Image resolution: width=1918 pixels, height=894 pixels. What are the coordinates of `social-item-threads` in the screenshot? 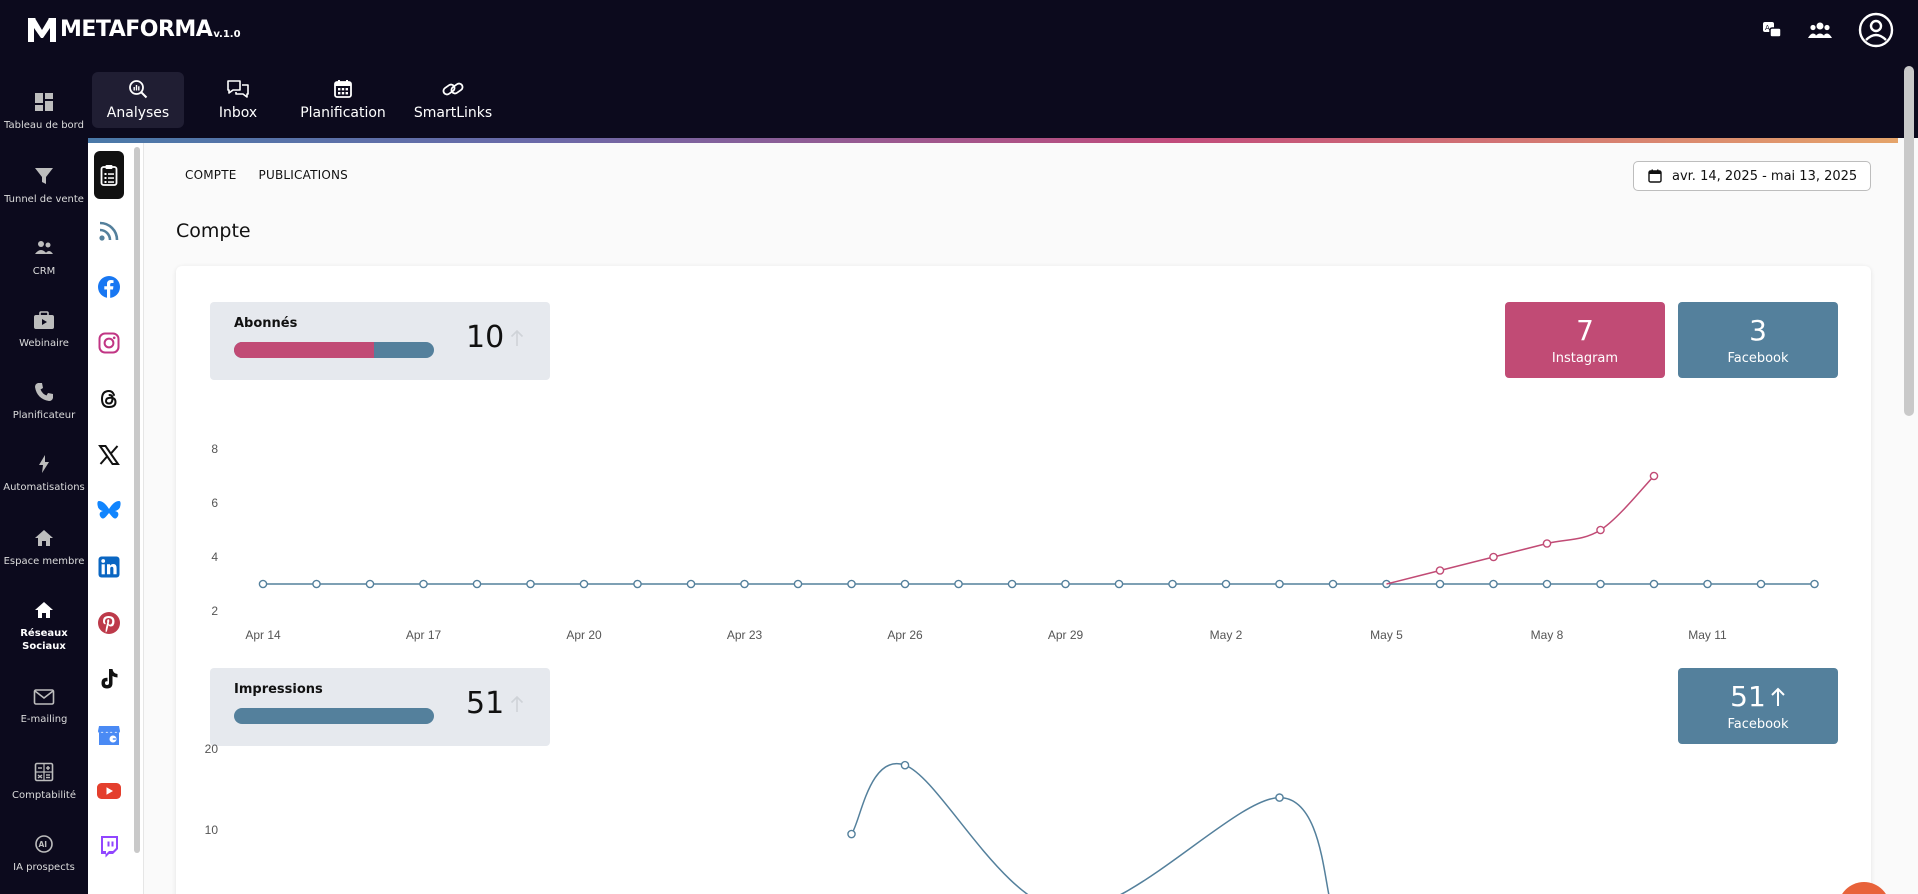 It's located at (109, 399).